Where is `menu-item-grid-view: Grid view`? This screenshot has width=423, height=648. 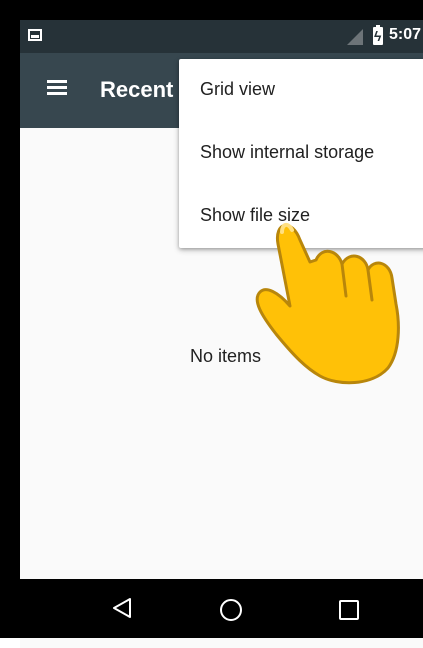
menu-item-grid-view: Grid view is located at coordinates (301, 90).